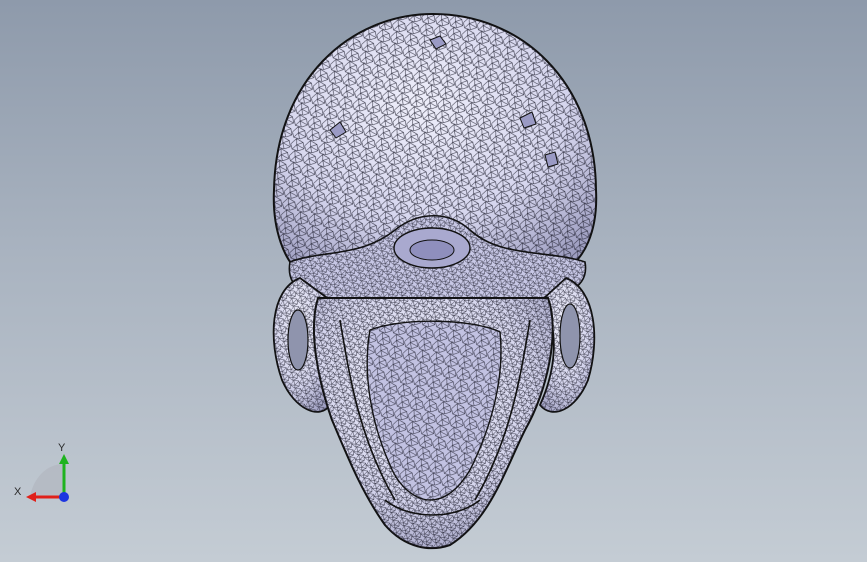 This screenshot has height=562, width=867. What do you see at coordinates (64, 459) in the screenshot?
I see `y-axis-arrow` at bounding box center [64, 459].